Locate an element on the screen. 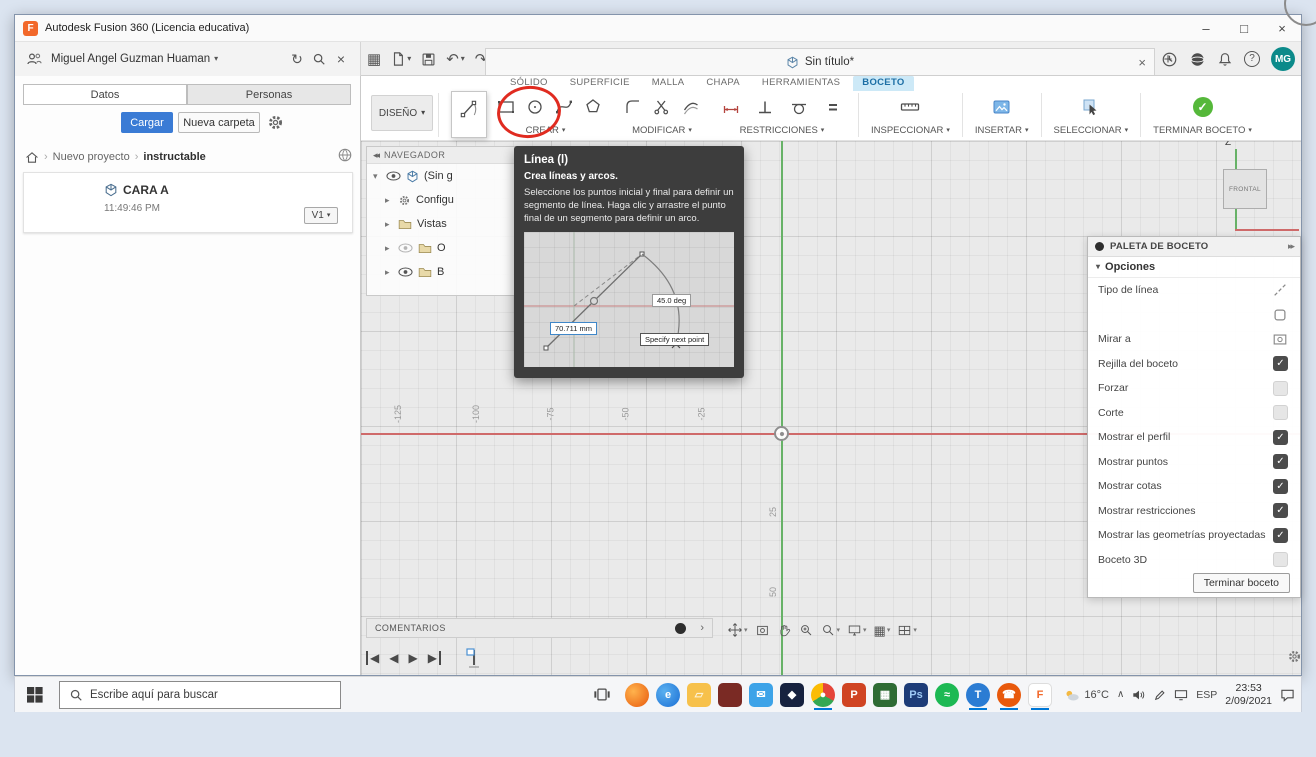 The width and height of the screenshot is (1316, 757). zoom-window-button is located at coordinates (806, 630).